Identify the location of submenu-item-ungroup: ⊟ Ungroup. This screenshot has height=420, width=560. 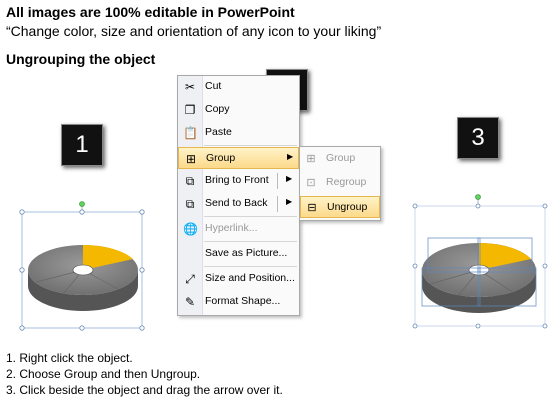
(340, 207).